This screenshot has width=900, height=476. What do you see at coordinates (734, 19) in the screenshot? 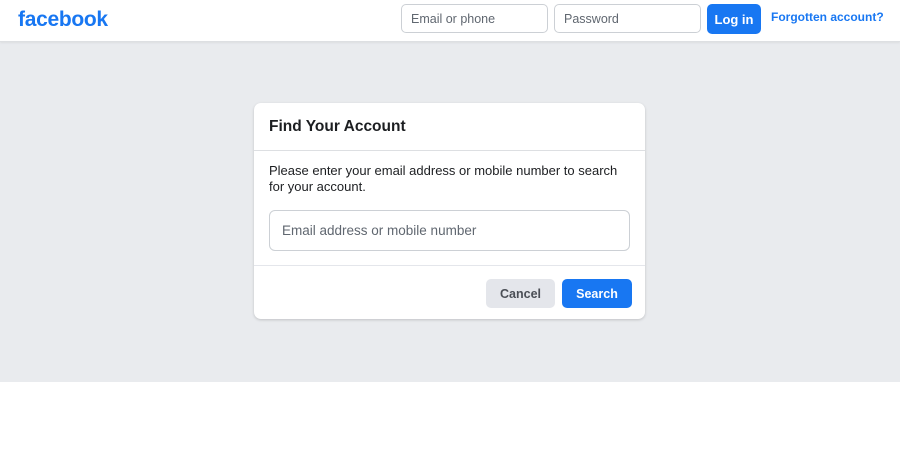
I see `login-button: Log in` at bounding box center [734, 19].